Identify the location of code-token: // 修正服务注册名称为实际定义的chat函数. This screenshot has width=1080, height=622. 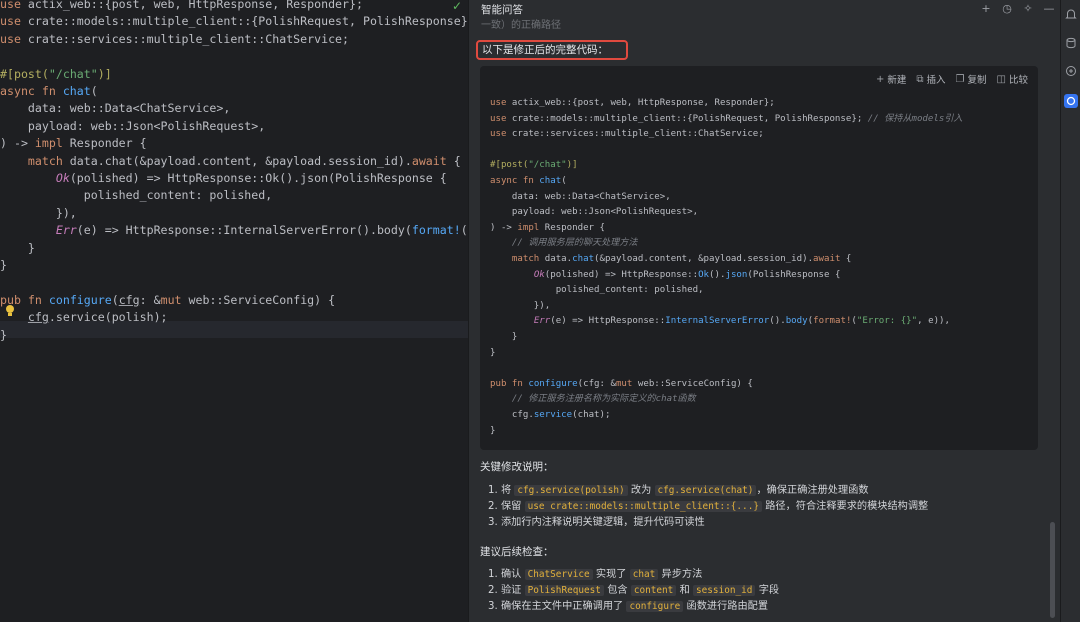
(603, 399).